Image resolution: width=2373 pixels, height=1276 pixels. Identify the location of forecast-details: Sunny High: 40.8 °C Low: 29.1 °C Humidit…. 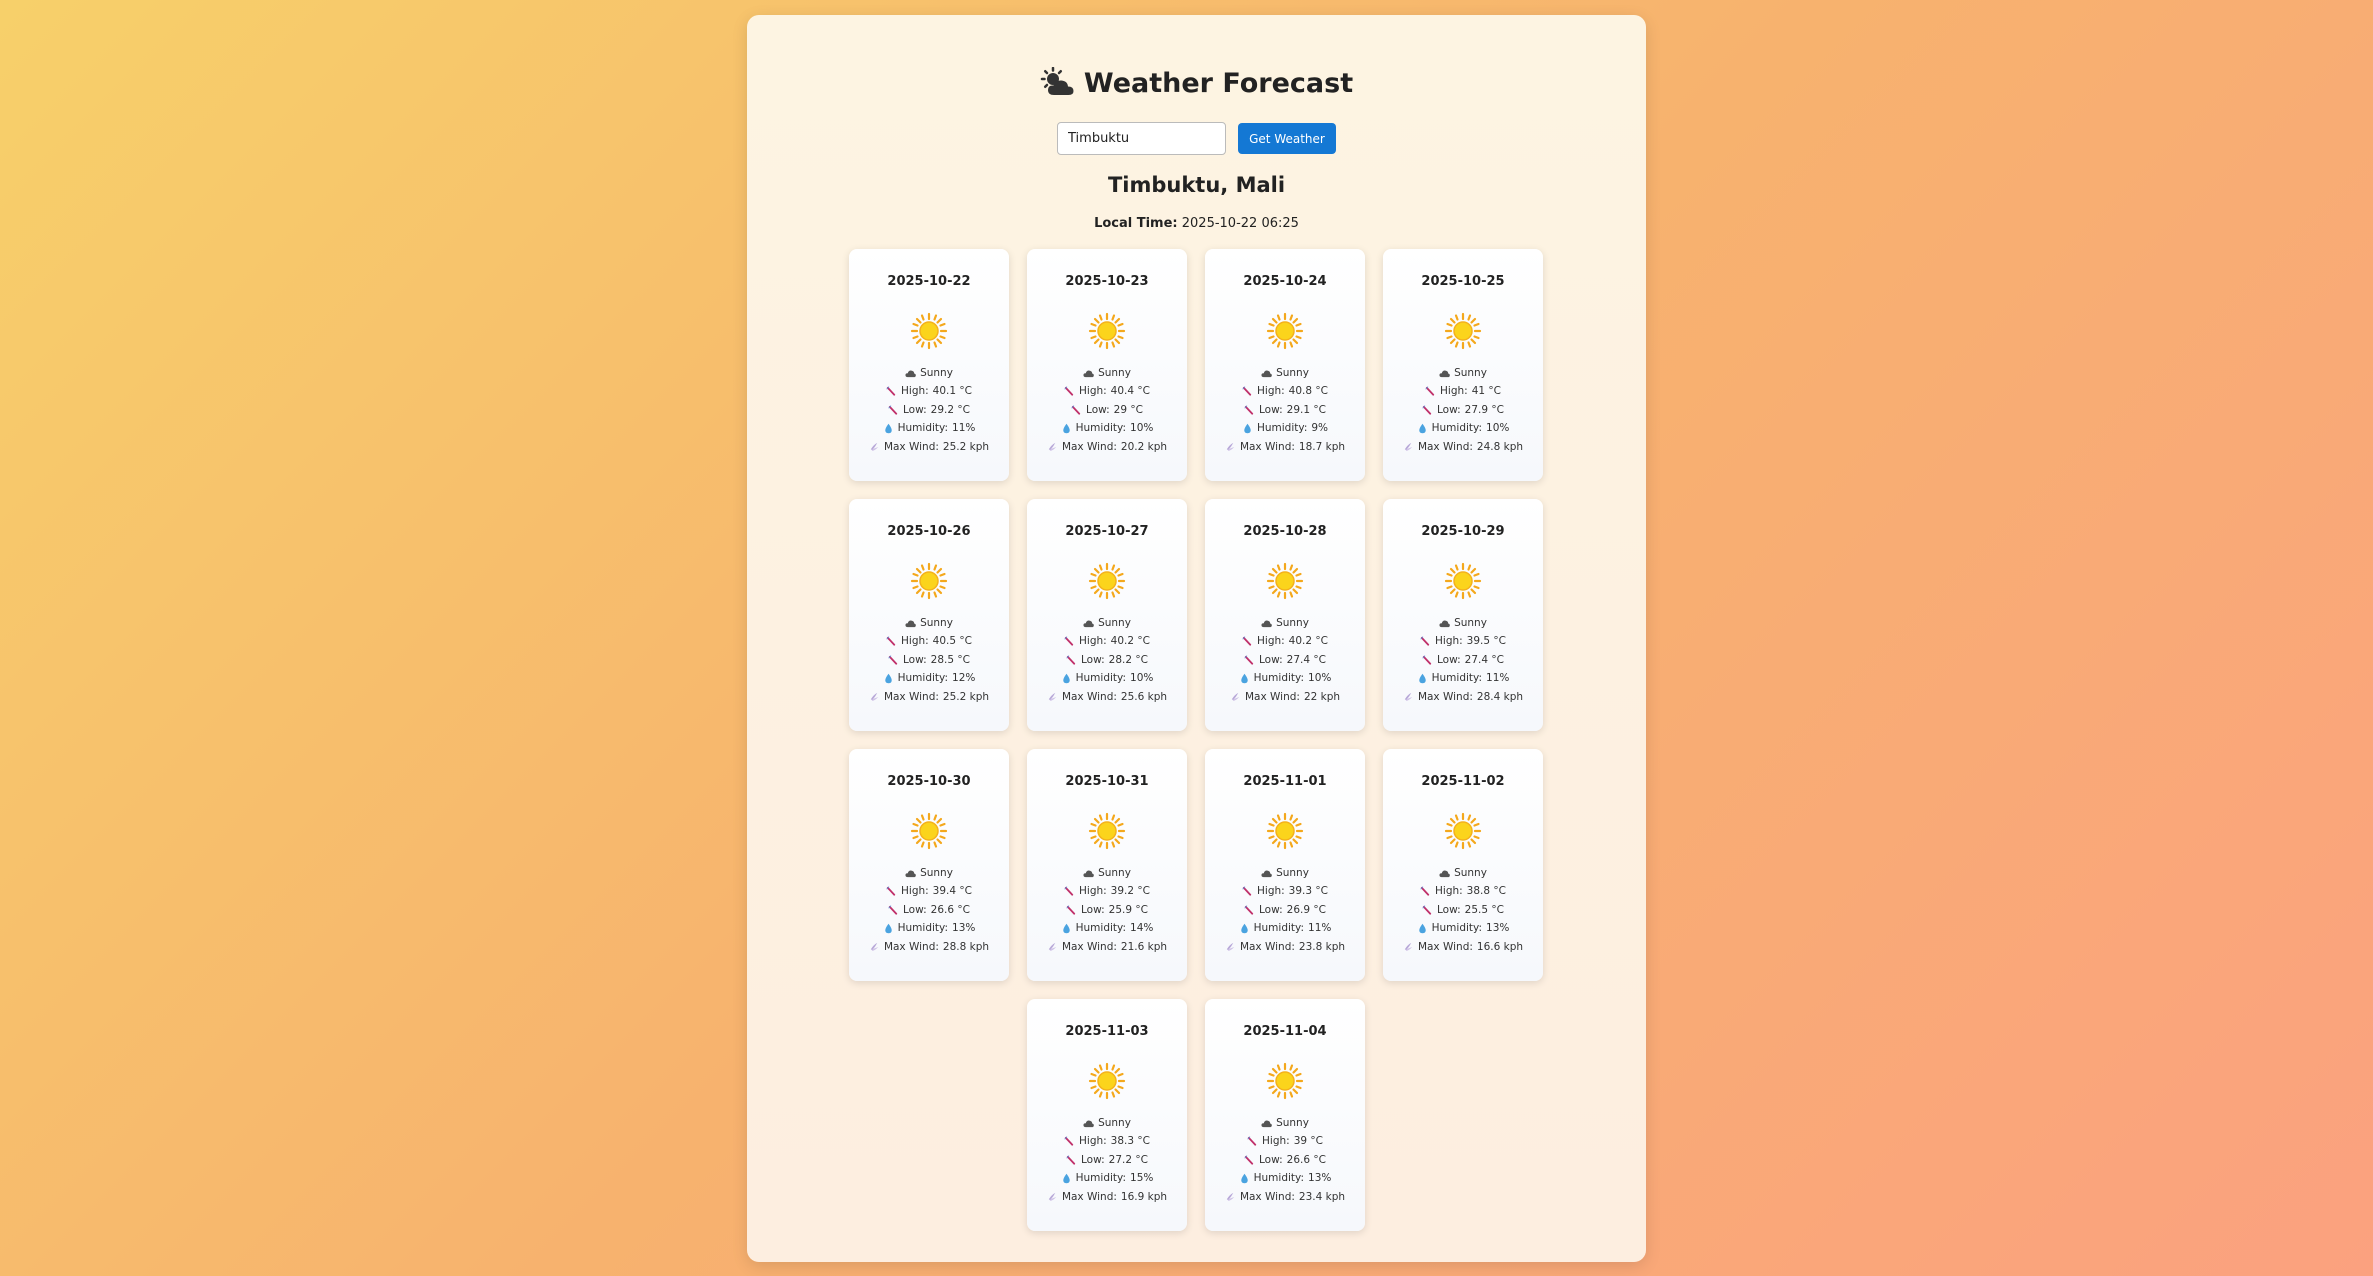
(1285, 410).